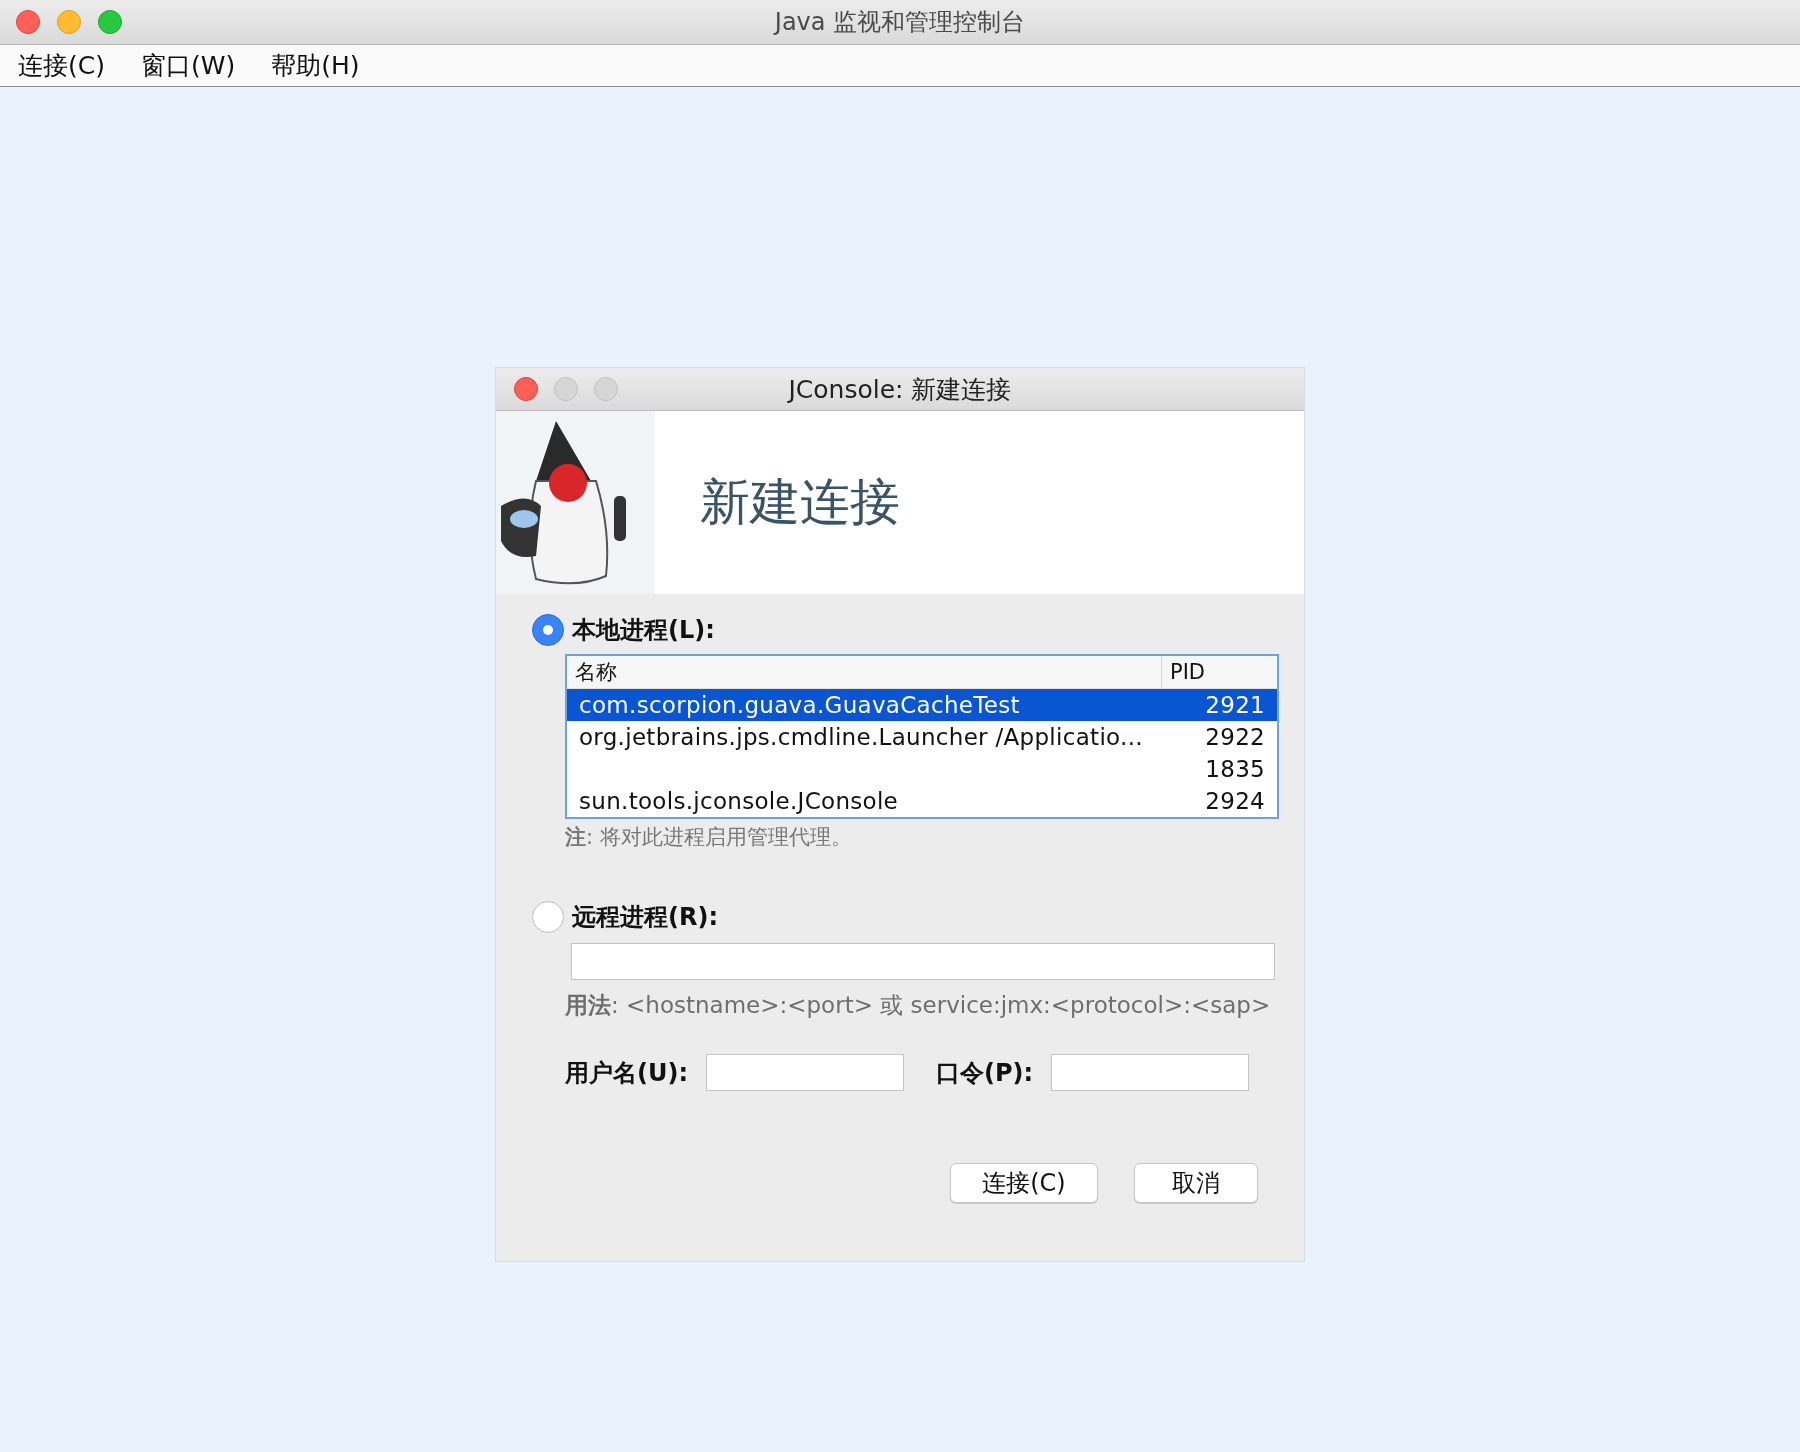 This screenshot has height=1452, width=1800. I want to click on menu-item: 连接(C), so click(61, 65).